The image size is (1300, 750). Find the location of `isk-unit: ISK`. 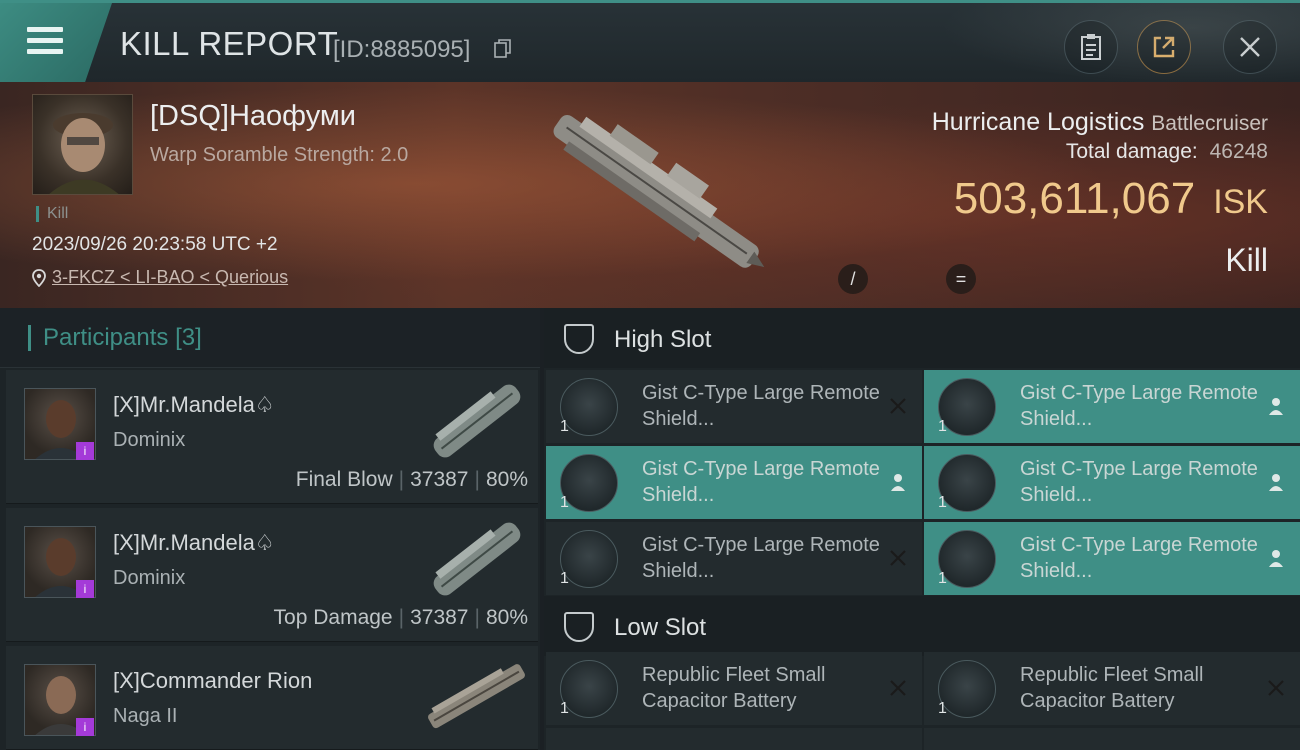

isk-unit: ISK is located at coordinates (1240, 202).